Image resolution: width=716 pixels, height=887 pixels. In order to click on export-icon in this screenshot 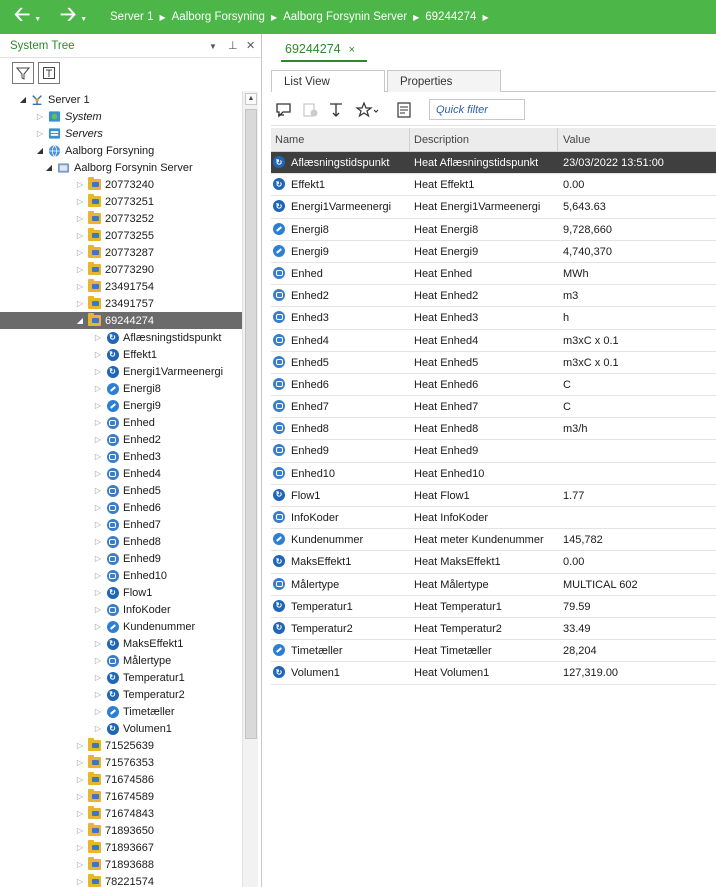, I will do `click(404, 110)`.